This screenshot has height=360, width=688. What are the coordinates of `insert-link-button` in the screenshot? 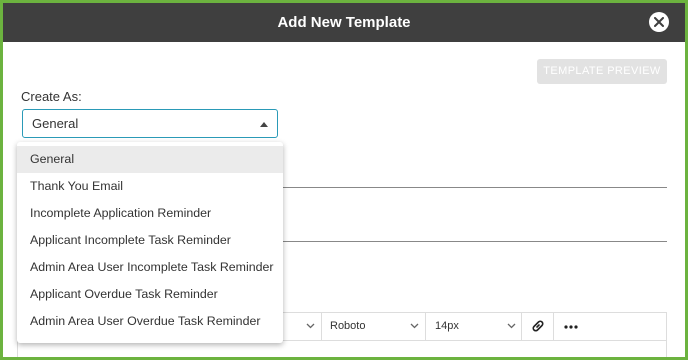 It's located at (538, 326).